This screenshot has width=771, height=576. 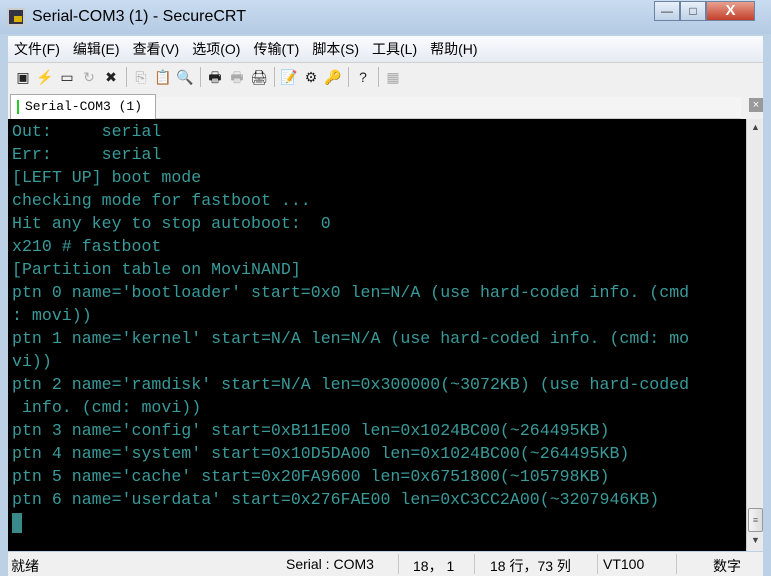 What do you see at coordinates (89, 77) in the screenshot?
I see `reconnect-icon: ↻` at bounding box center [89, 77].